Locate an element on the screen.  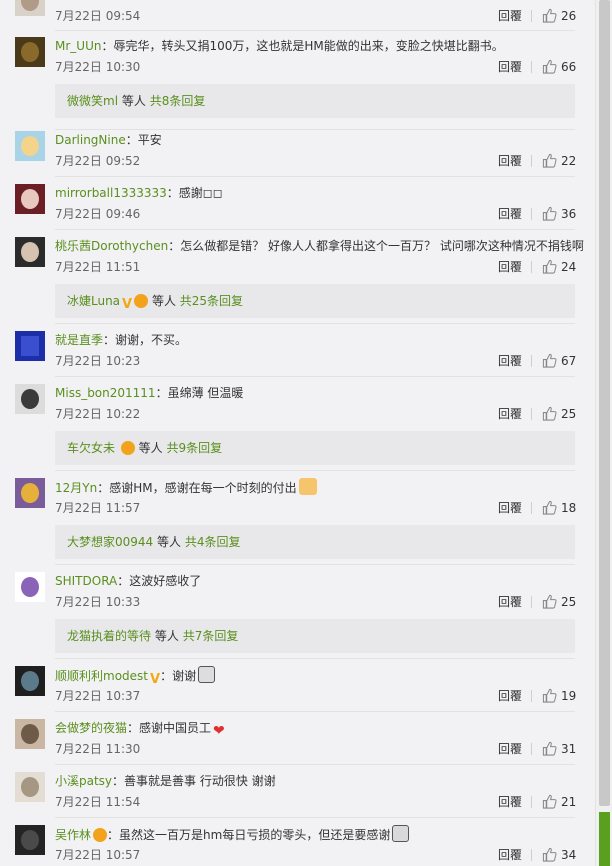
comment-username: 小溪patsy is located at coordinates (83, 781).